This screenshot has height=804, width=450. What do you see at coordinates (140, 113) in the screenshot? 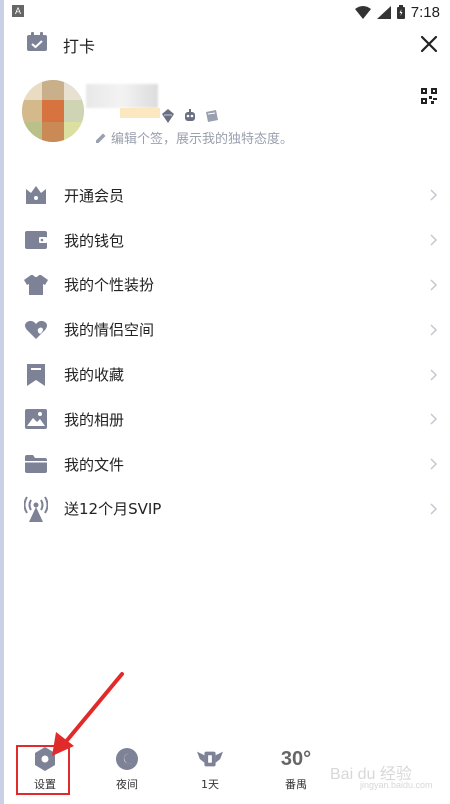
I see `nickname-blurred-accent` at bounding box center [140, 113].